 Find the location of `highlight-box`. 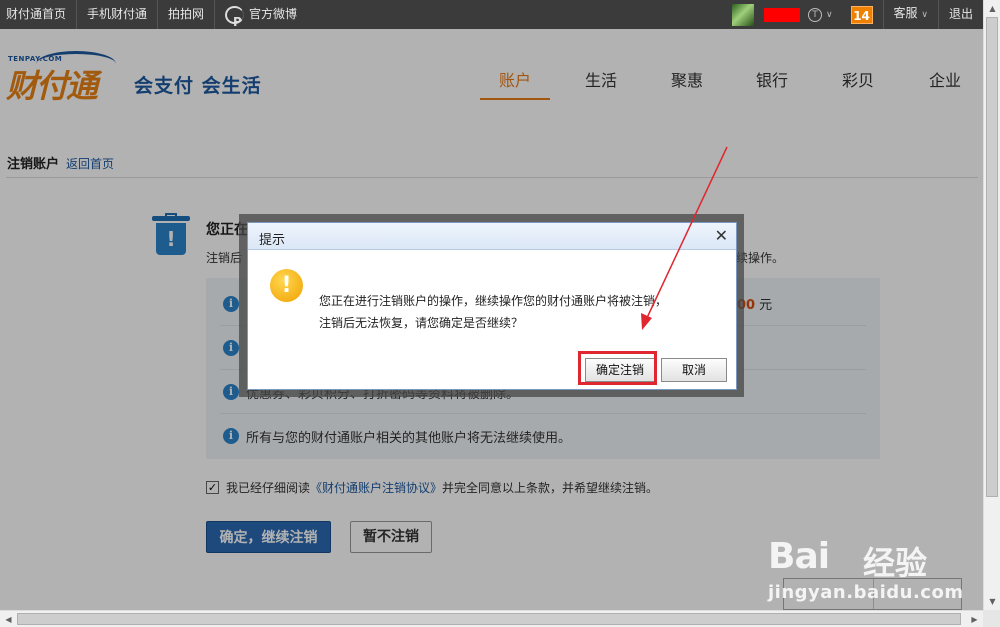

highlight-box is located at coordinates (617, 368).